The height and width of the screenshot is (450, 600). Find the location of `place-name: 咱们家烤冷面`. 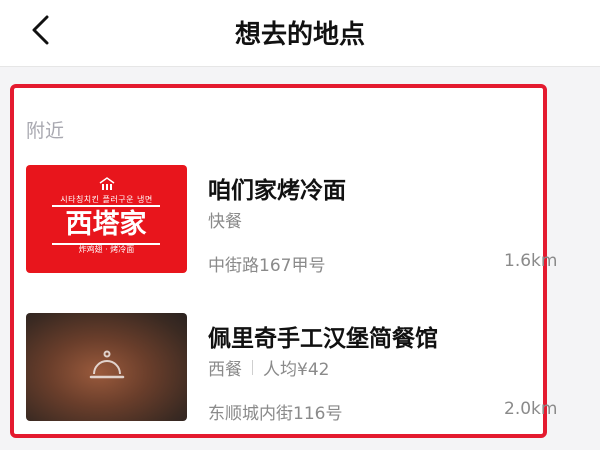

place-name: 咱们家烤冷面 is located at coordinates (277, 191).